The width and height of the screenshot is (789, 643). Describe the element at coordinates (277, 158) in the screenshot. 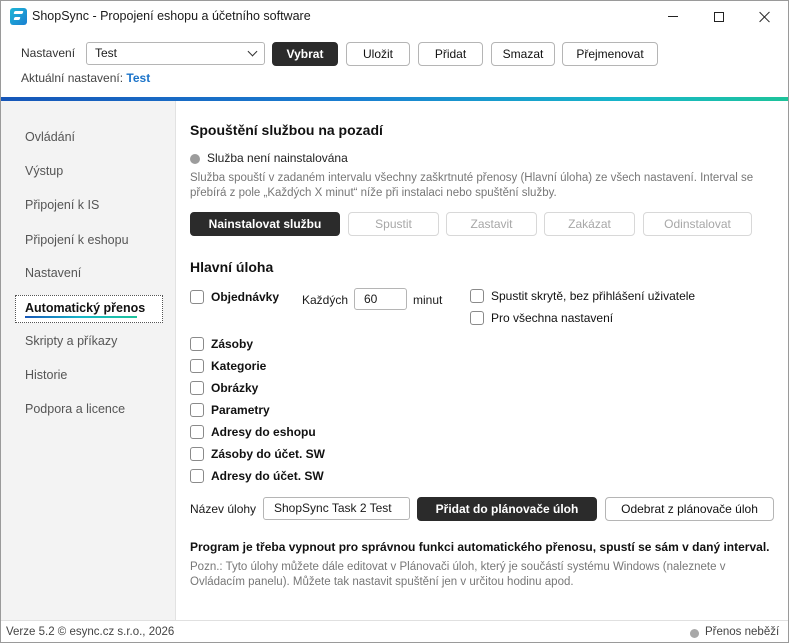

I see `service-status: Služba není nainstalována` at that location.